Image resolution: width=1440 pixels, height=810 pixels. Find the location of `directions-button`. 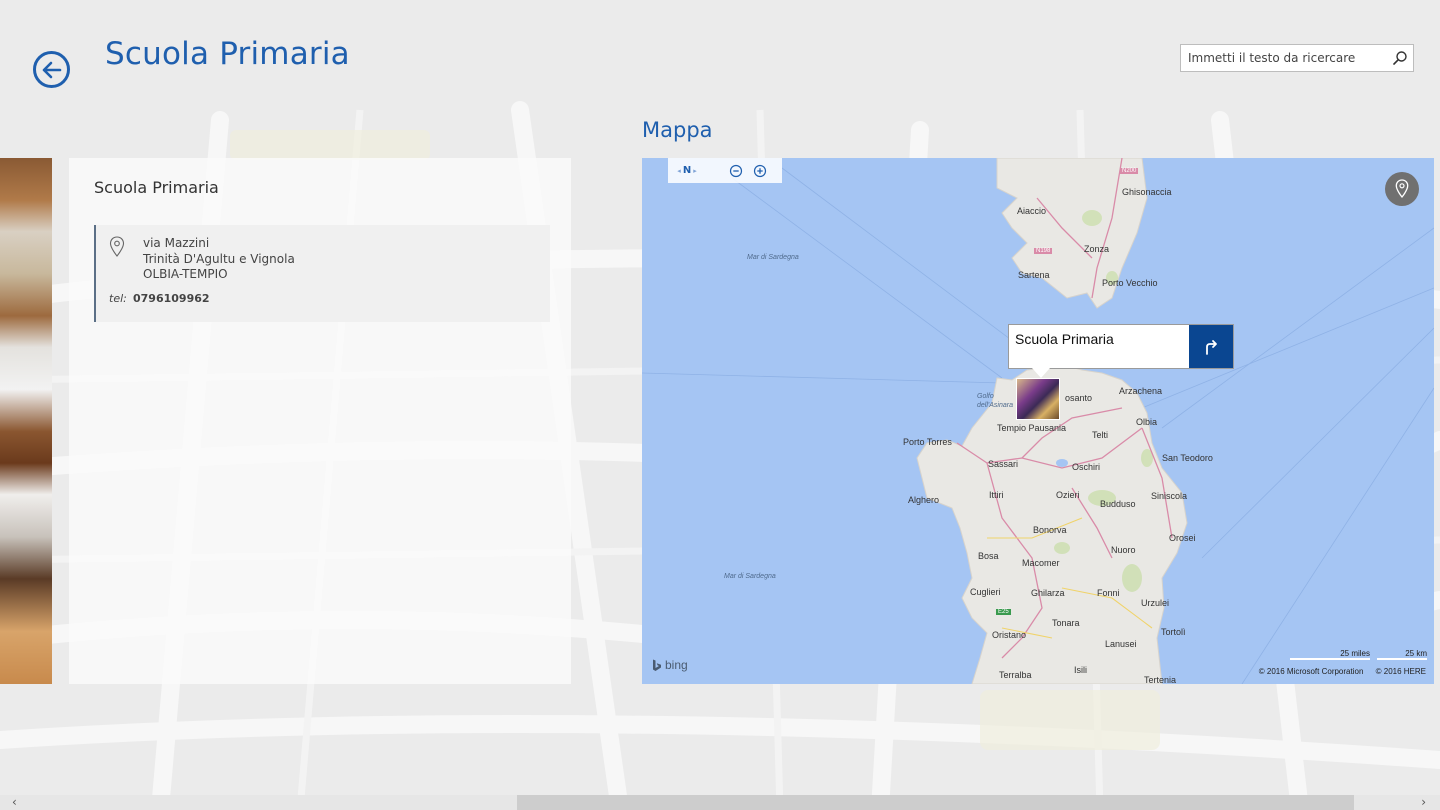

directions-button is located at coordinates (1211, 346).